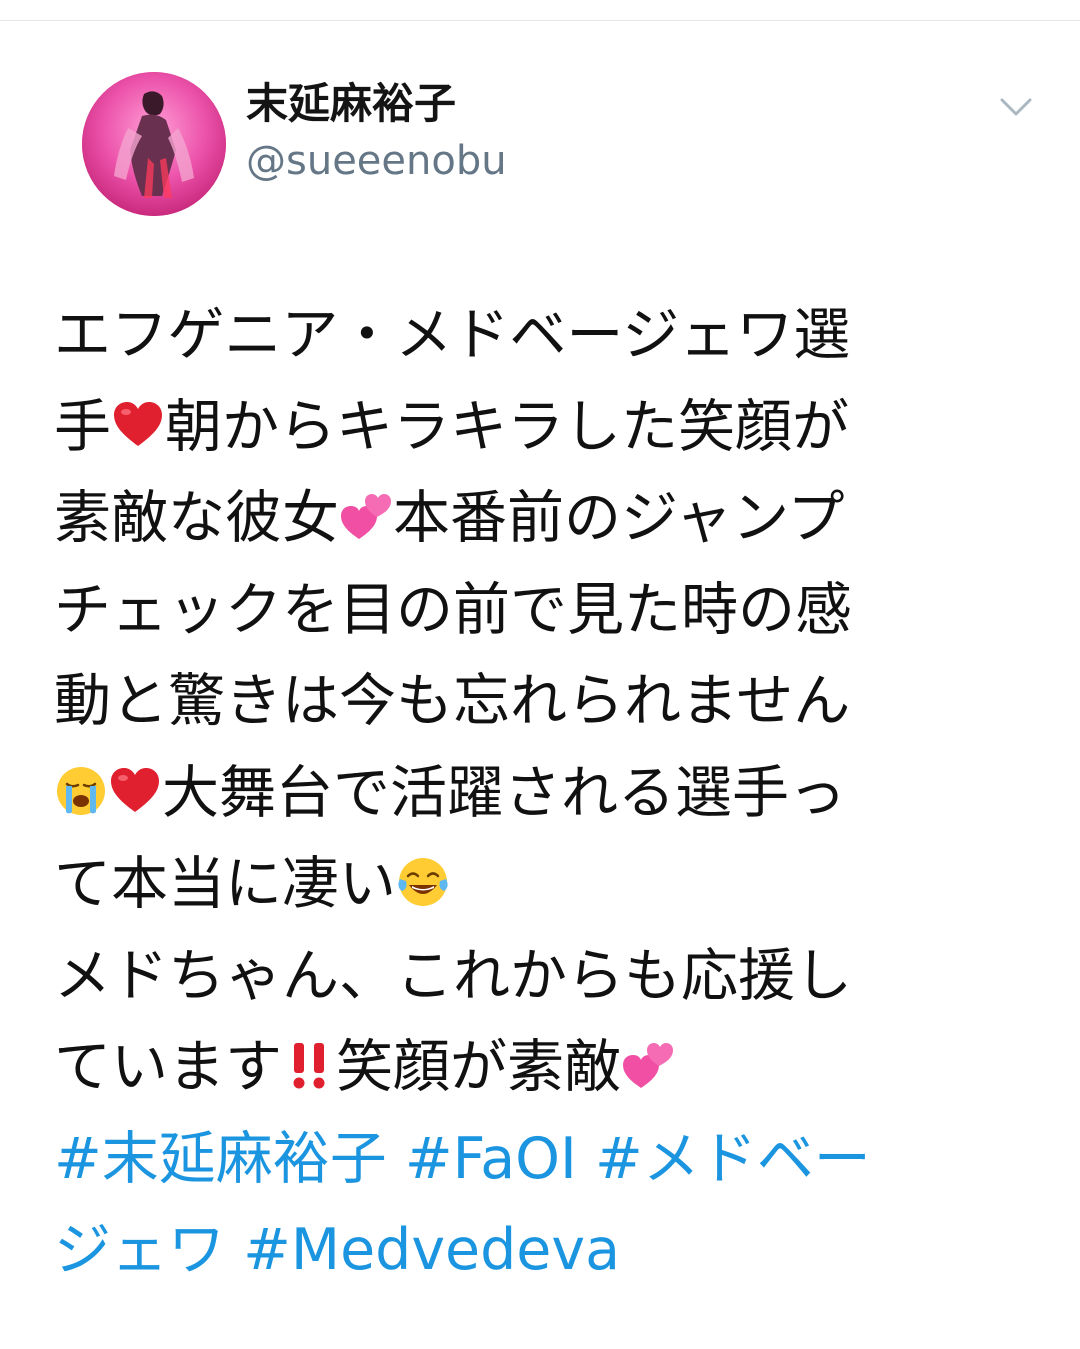 The height and width of the screenshot is (1349, 1080). I want to click on avatar-image, so click(154, 144).